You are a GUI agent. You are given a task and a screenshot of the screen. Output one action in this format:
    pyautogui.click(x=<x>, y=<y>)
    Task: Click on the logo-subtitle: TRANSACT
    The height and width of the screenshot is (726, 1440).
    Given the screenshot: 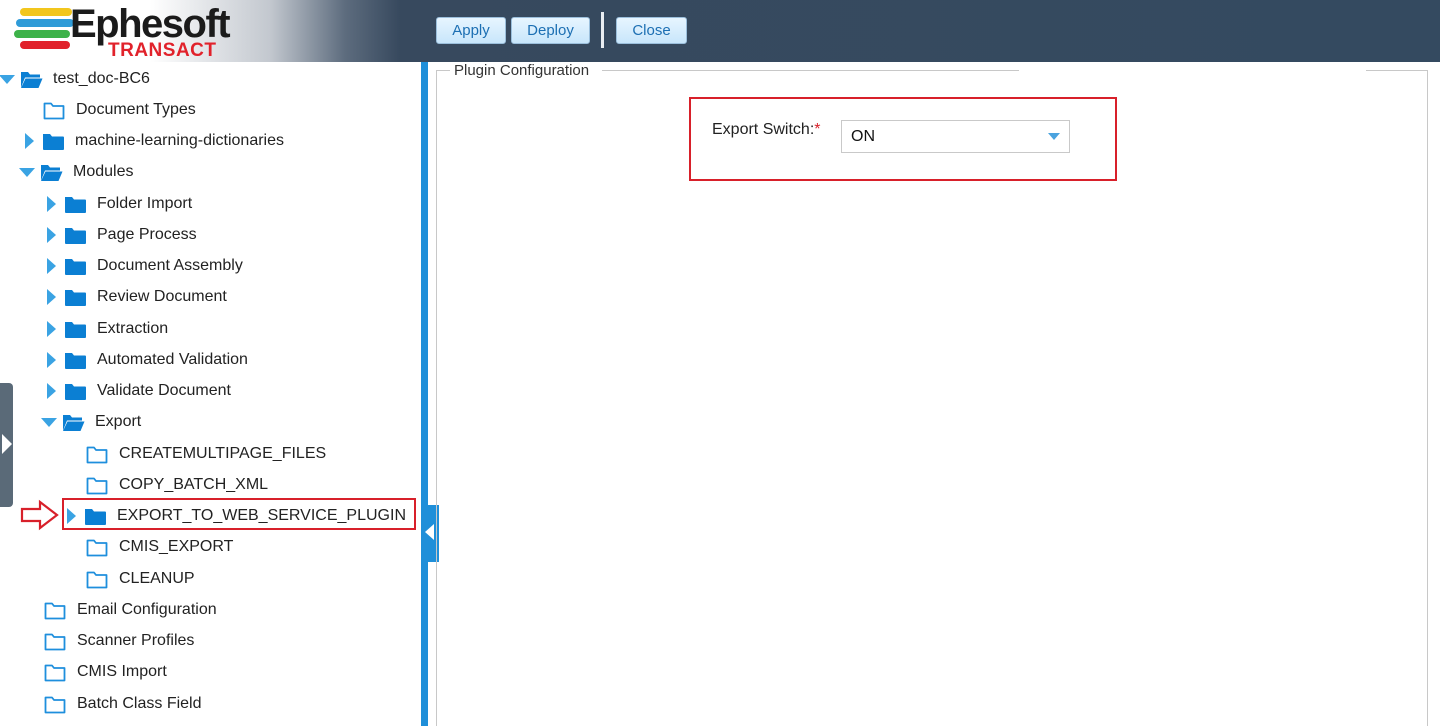 What is the action you would take?
    pyautogui.click(x=162, y=50)
    